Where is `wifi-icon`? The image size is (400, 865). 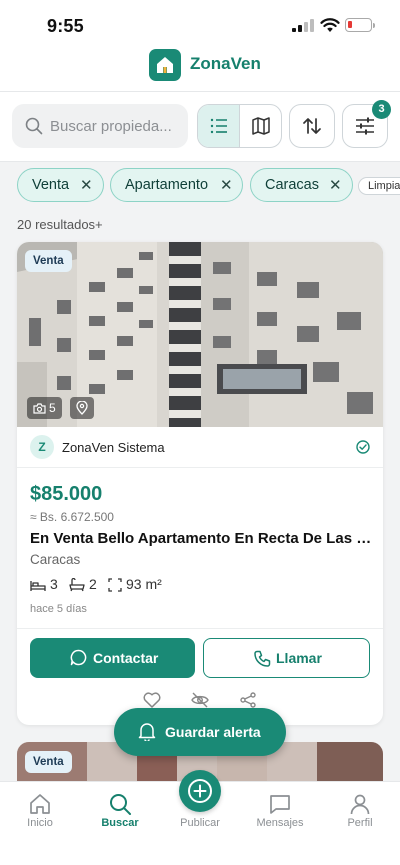
wifi-icon is located at coordinates (330, 25).